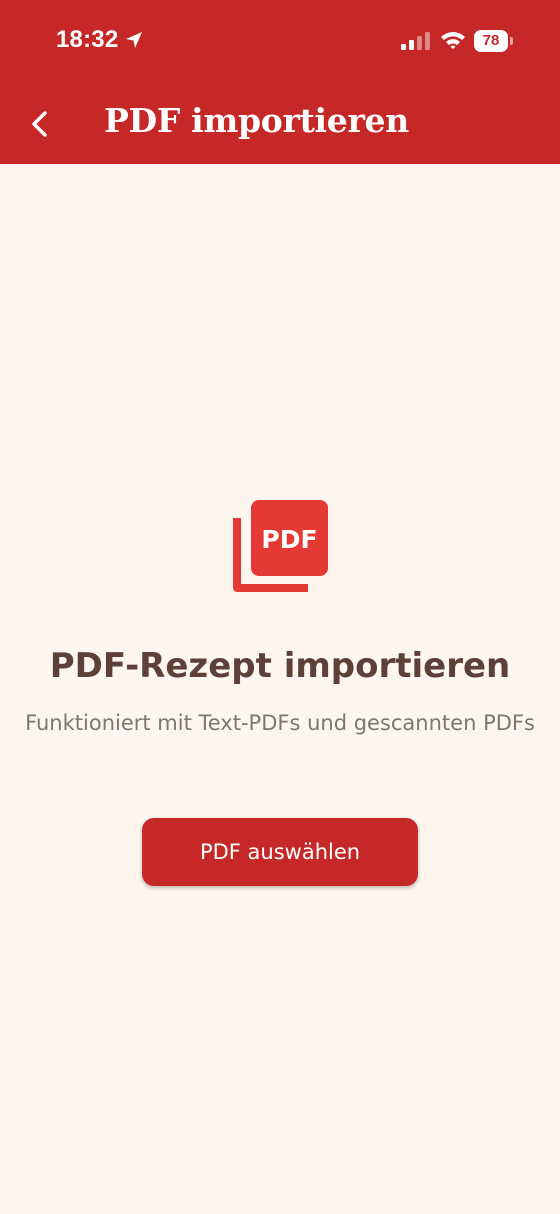  What do you see at coordinates (280, 666) in the screenshot?
I see `empty-state-title: PDF-Rezept importieren` at bounding box center [280, 666].